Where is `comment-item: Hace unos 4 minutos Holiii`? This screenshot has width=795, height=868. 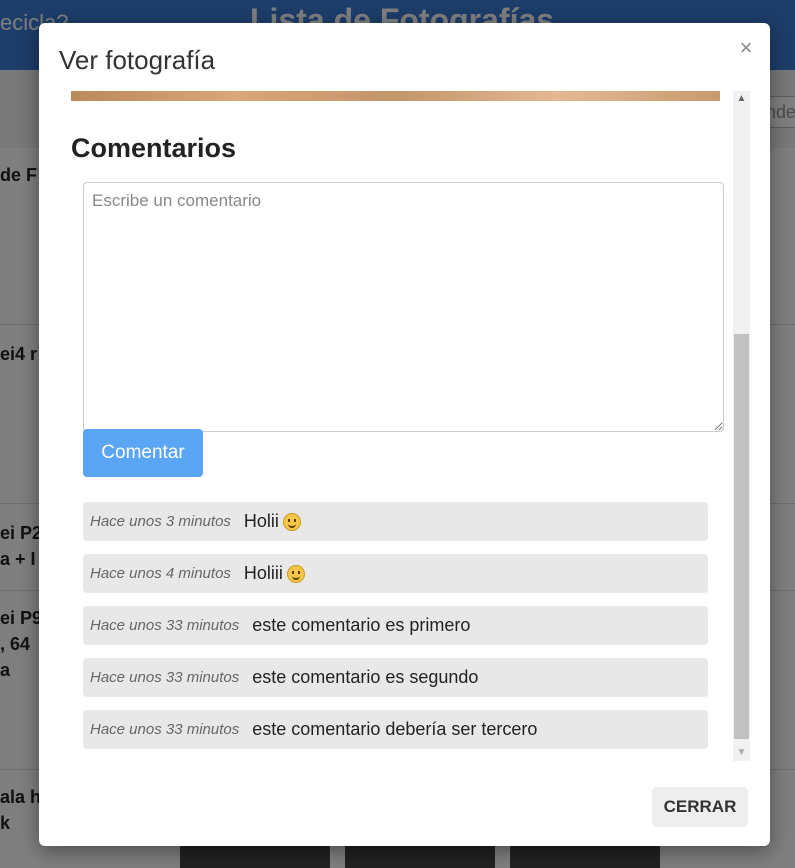
comment-item: Hace unos 4 minutos Holiii is located at coordinates (395, 573).